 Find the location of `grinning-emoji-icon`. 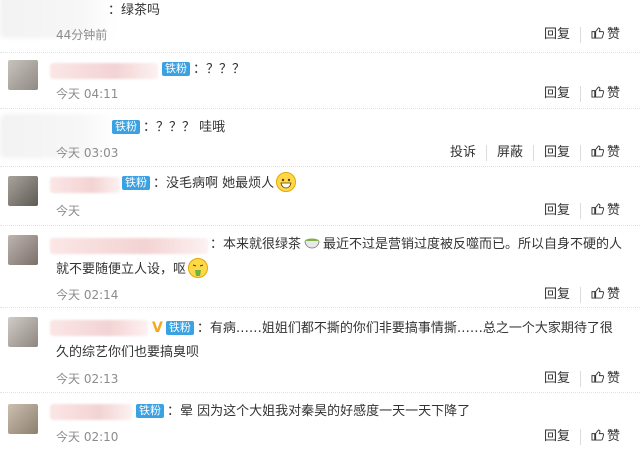

grinning-emoji-icon is located at coordinates (286, 182).